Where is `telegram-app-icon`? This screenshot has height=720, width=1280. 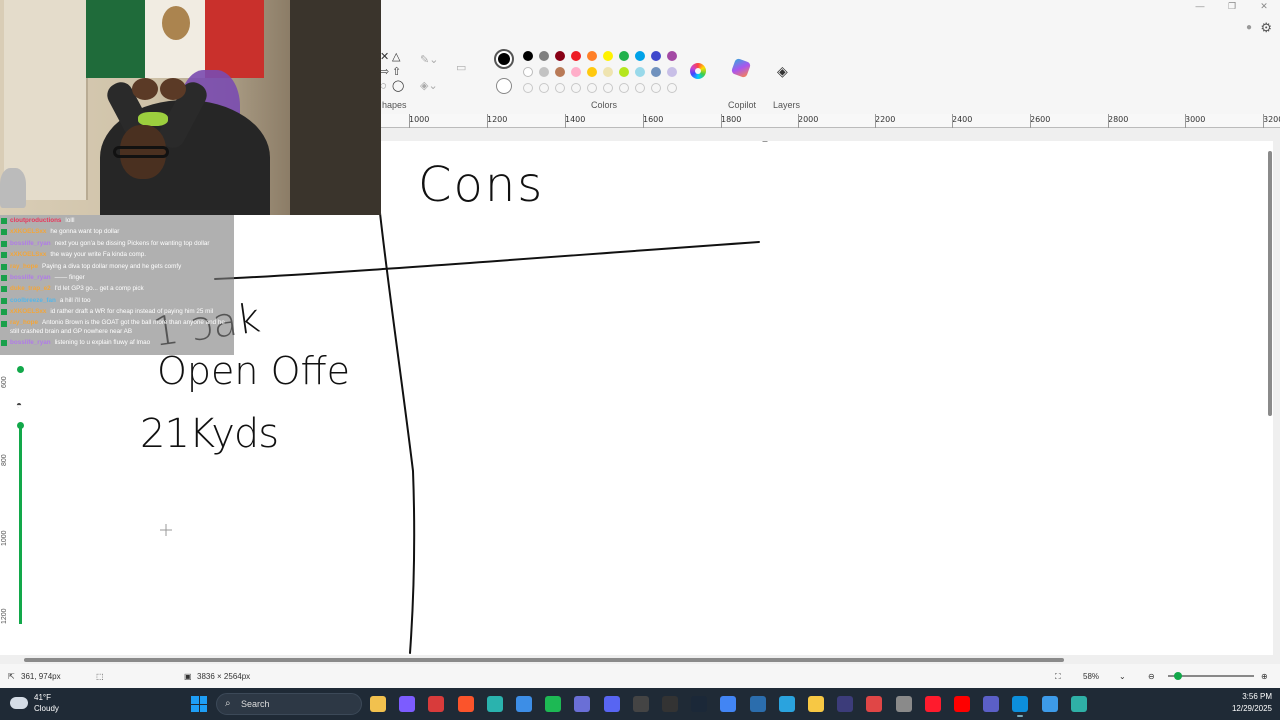 telegram-app-icon is located at coordinates (786, 704).